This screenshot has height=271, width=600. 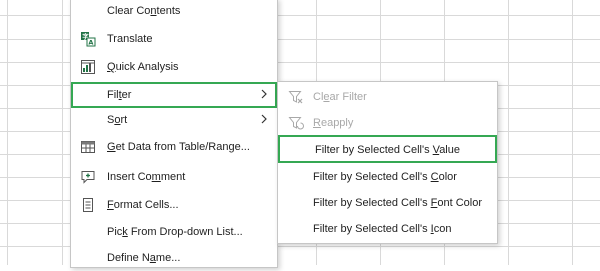 I want to click on menu-item-label: Filter by Selected Cell's Color, so click(x=385, y=177).